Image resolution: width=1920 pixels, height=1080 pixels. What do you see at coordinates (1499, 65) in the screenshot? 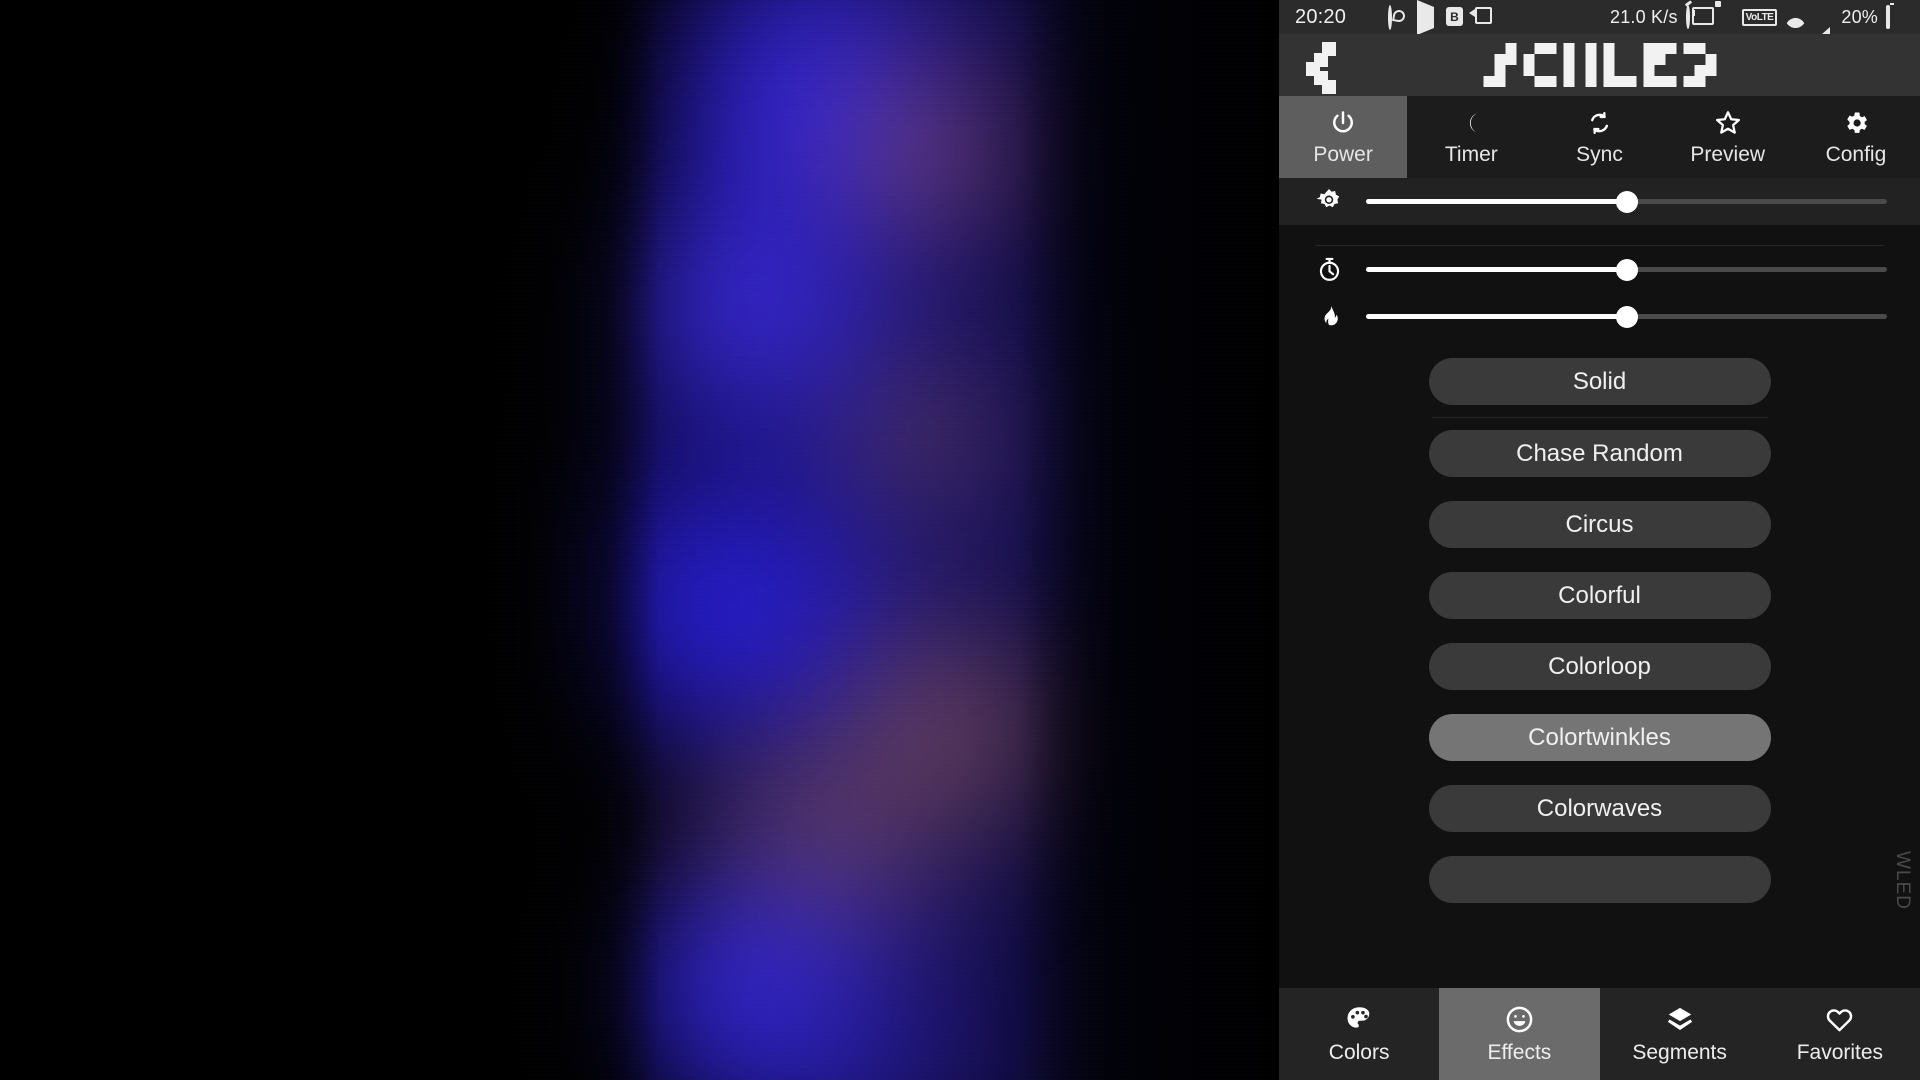
I see `logo-glyph-w` at bounding box center [1499, 65].